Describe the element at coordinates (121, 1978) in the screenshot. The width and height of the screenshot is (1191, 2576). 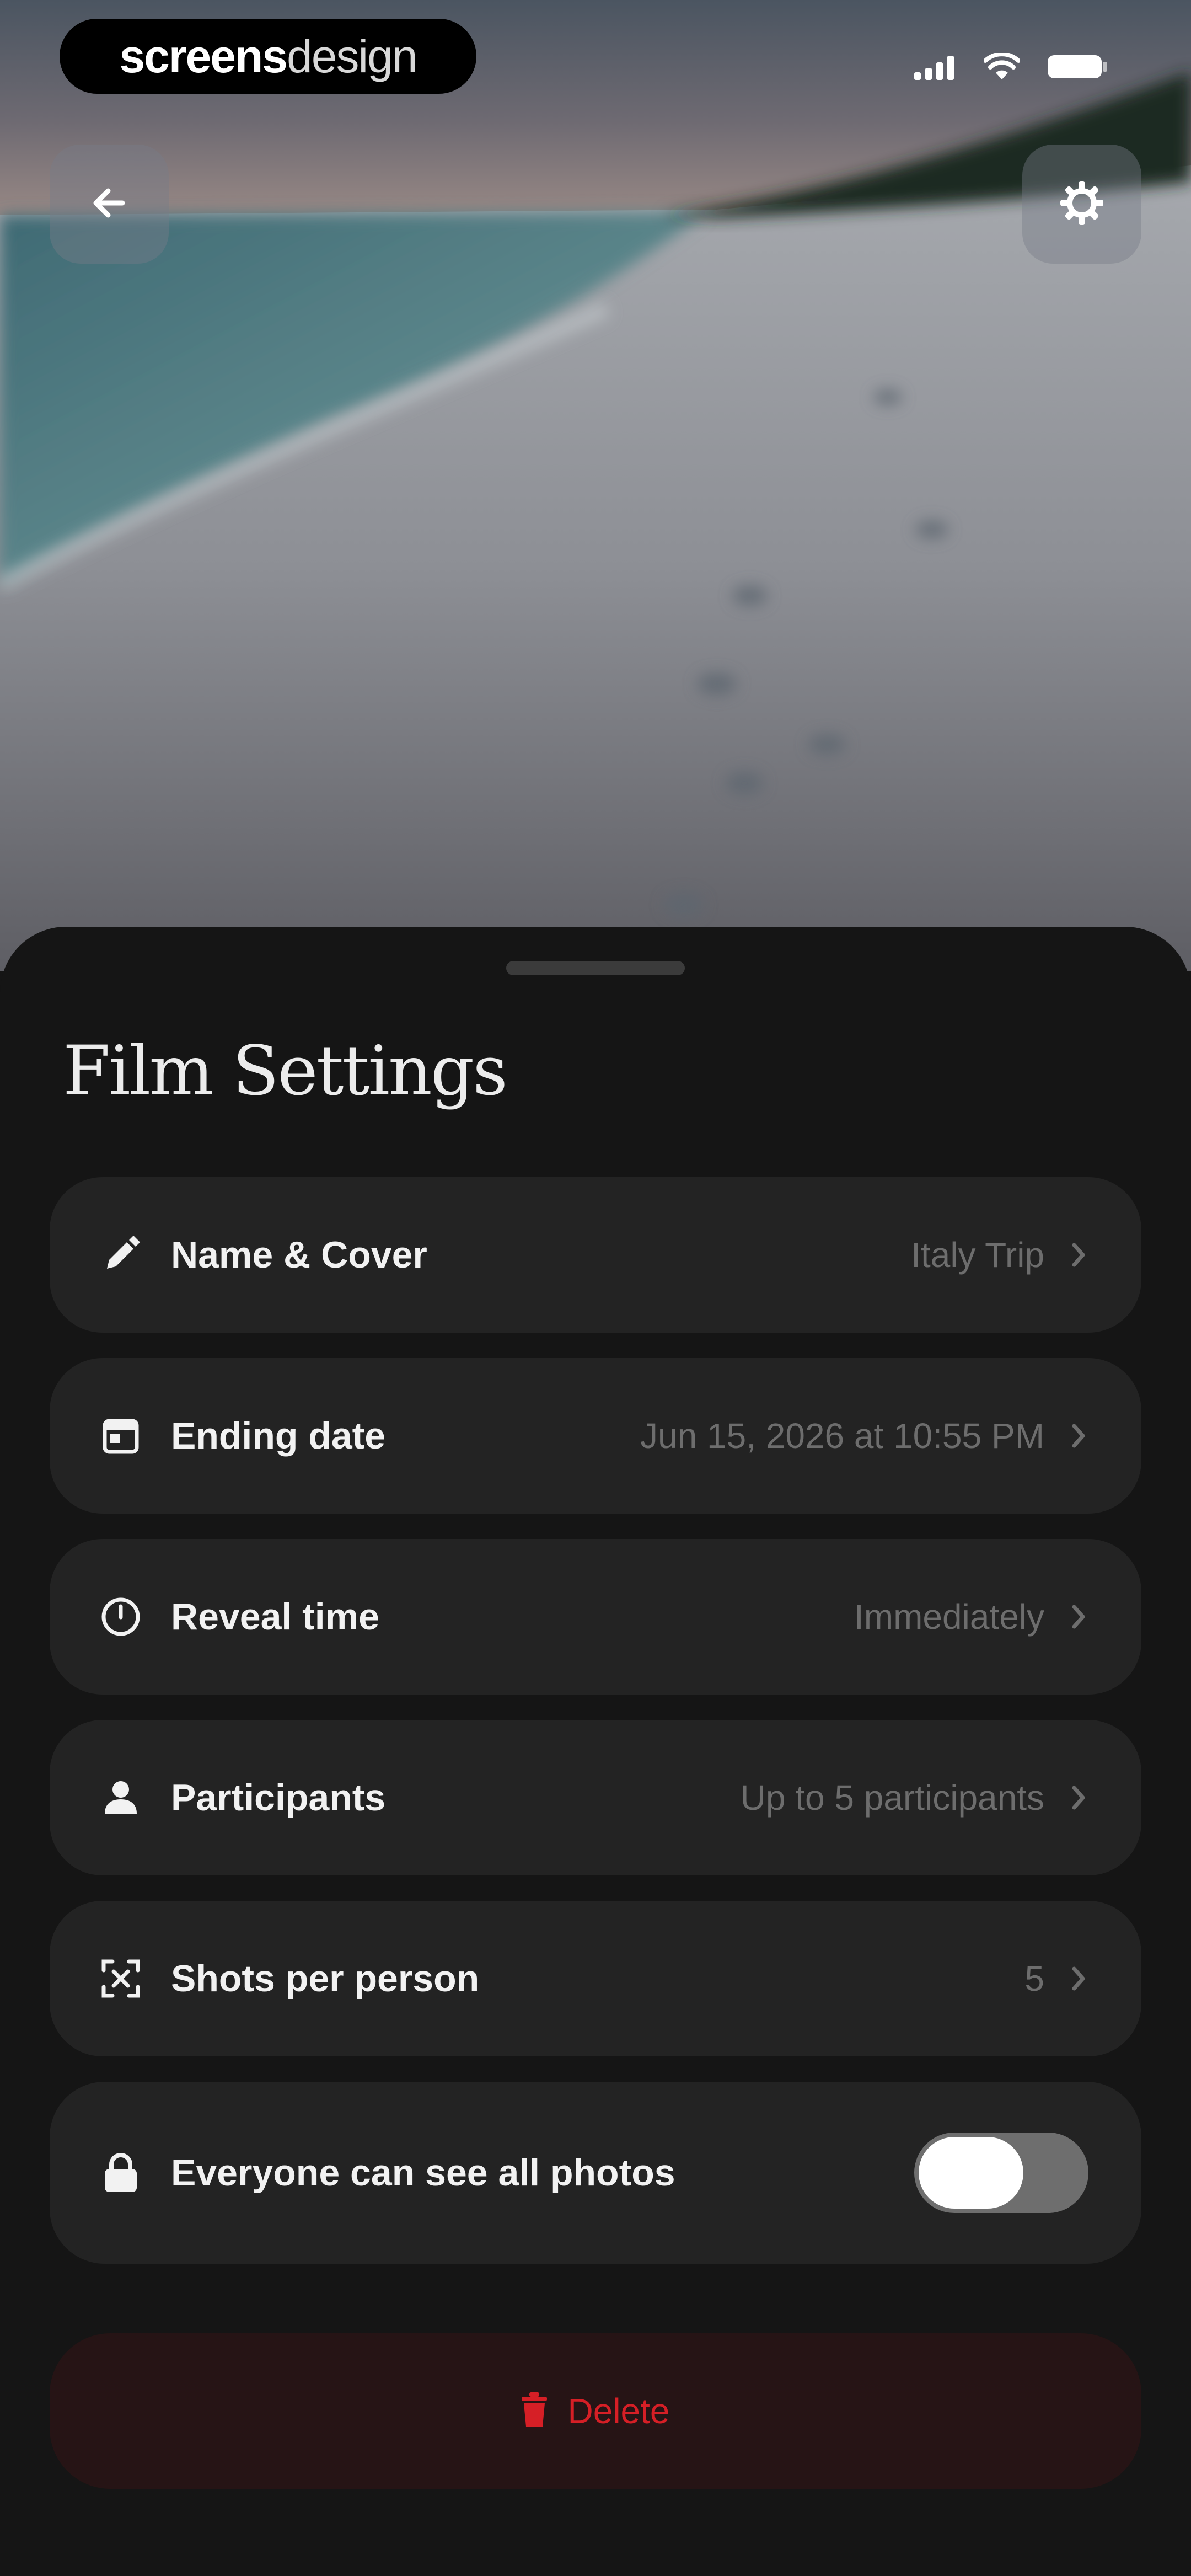
I see `focus-frame-icon` at that location.